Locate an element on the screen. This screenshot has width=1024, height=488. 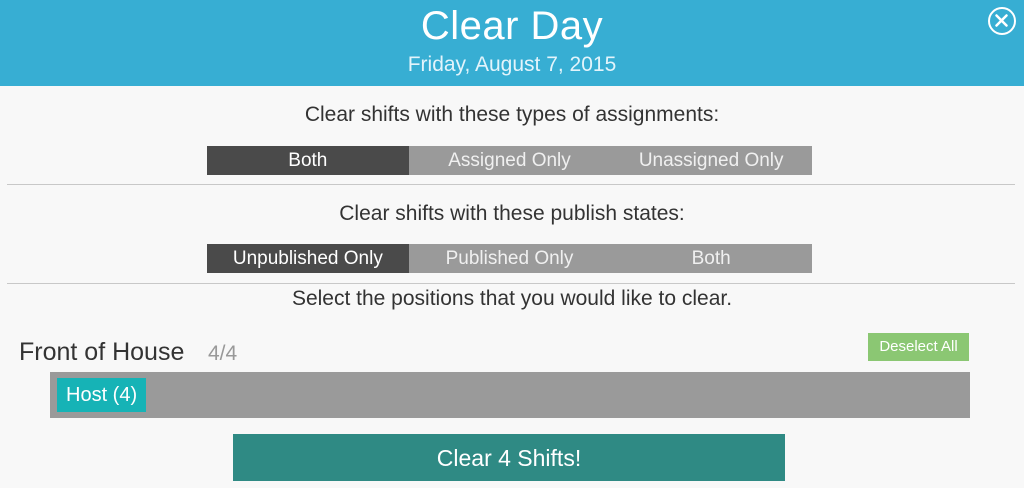
close-button is located at coordinates (1002, 21).